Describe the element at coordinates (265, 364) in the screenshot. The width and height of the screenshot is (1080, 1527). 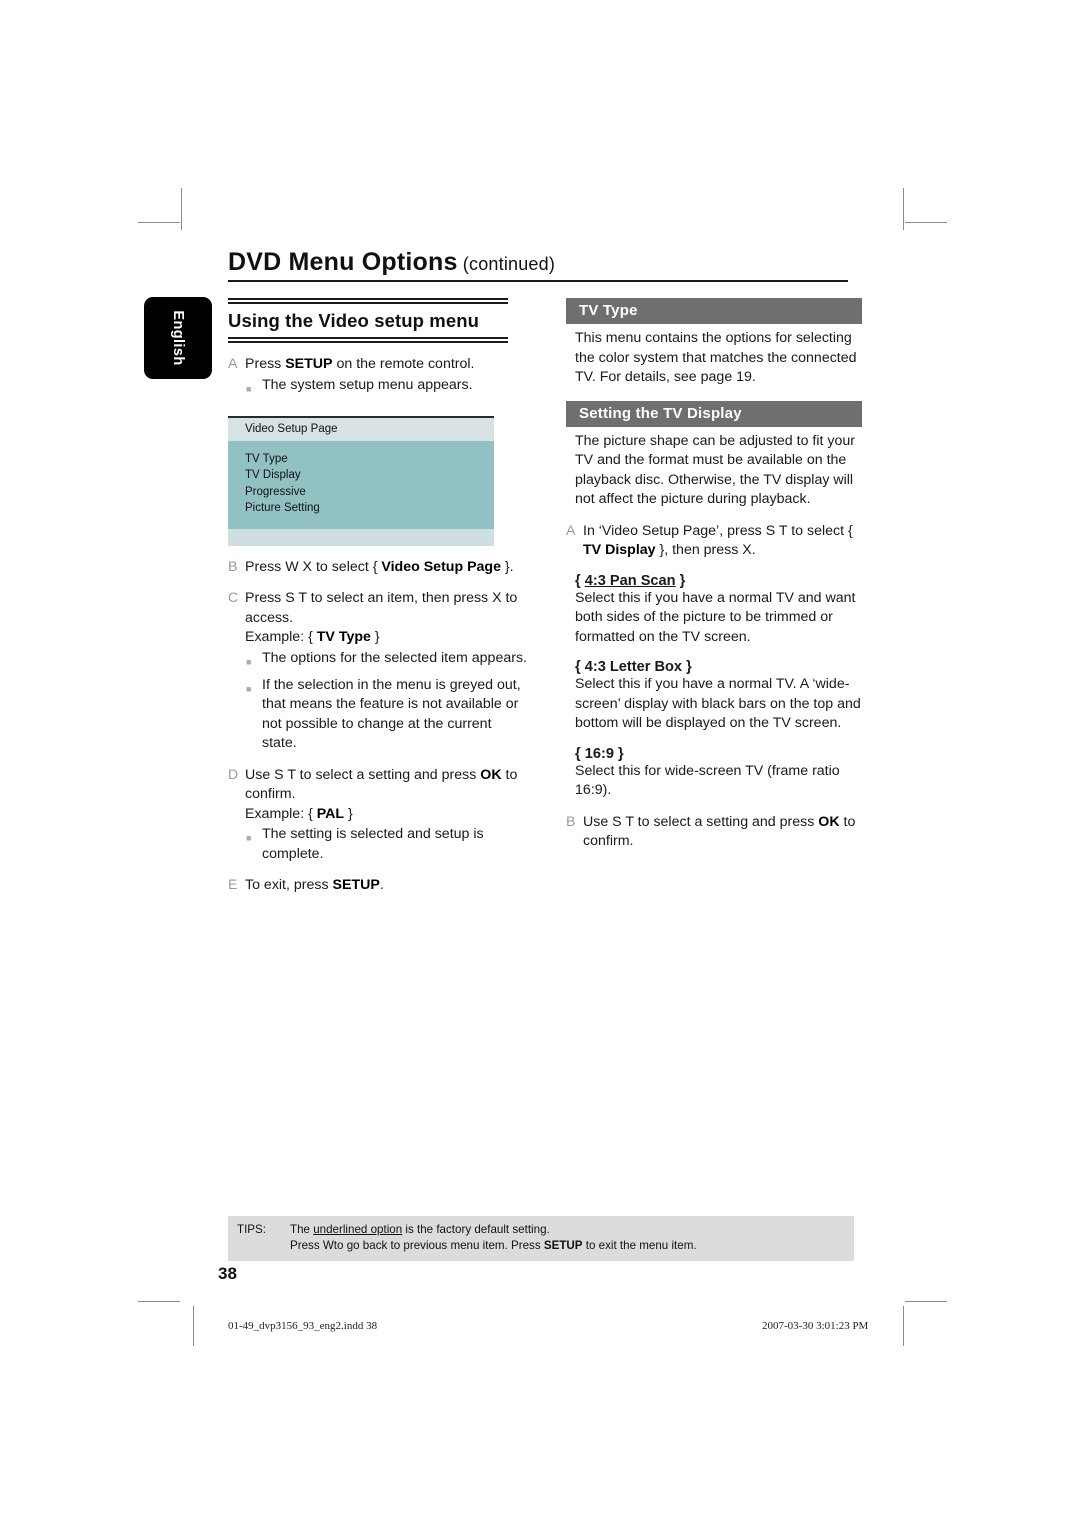
I see `step-a-text-before: Press` at that location.